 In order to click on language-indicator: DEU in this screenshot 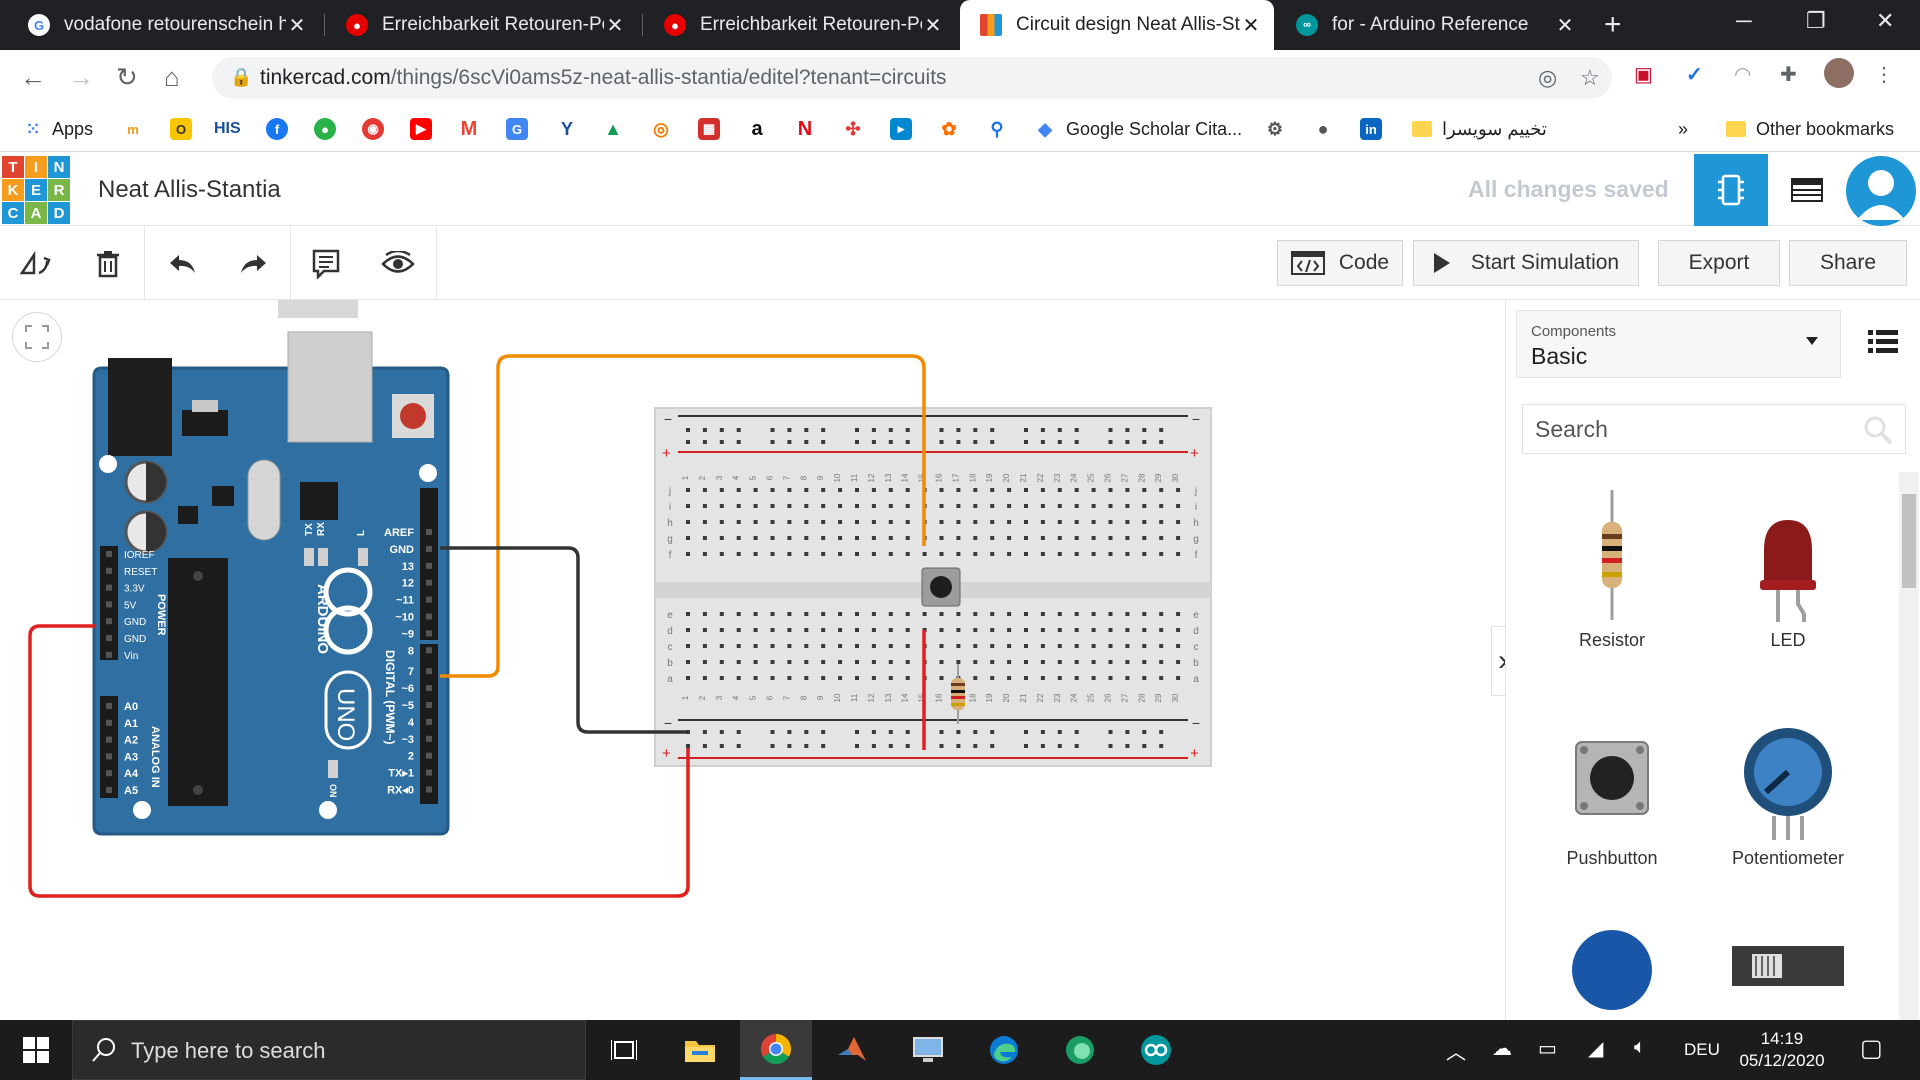, I will do `click(1702, 1050)`.